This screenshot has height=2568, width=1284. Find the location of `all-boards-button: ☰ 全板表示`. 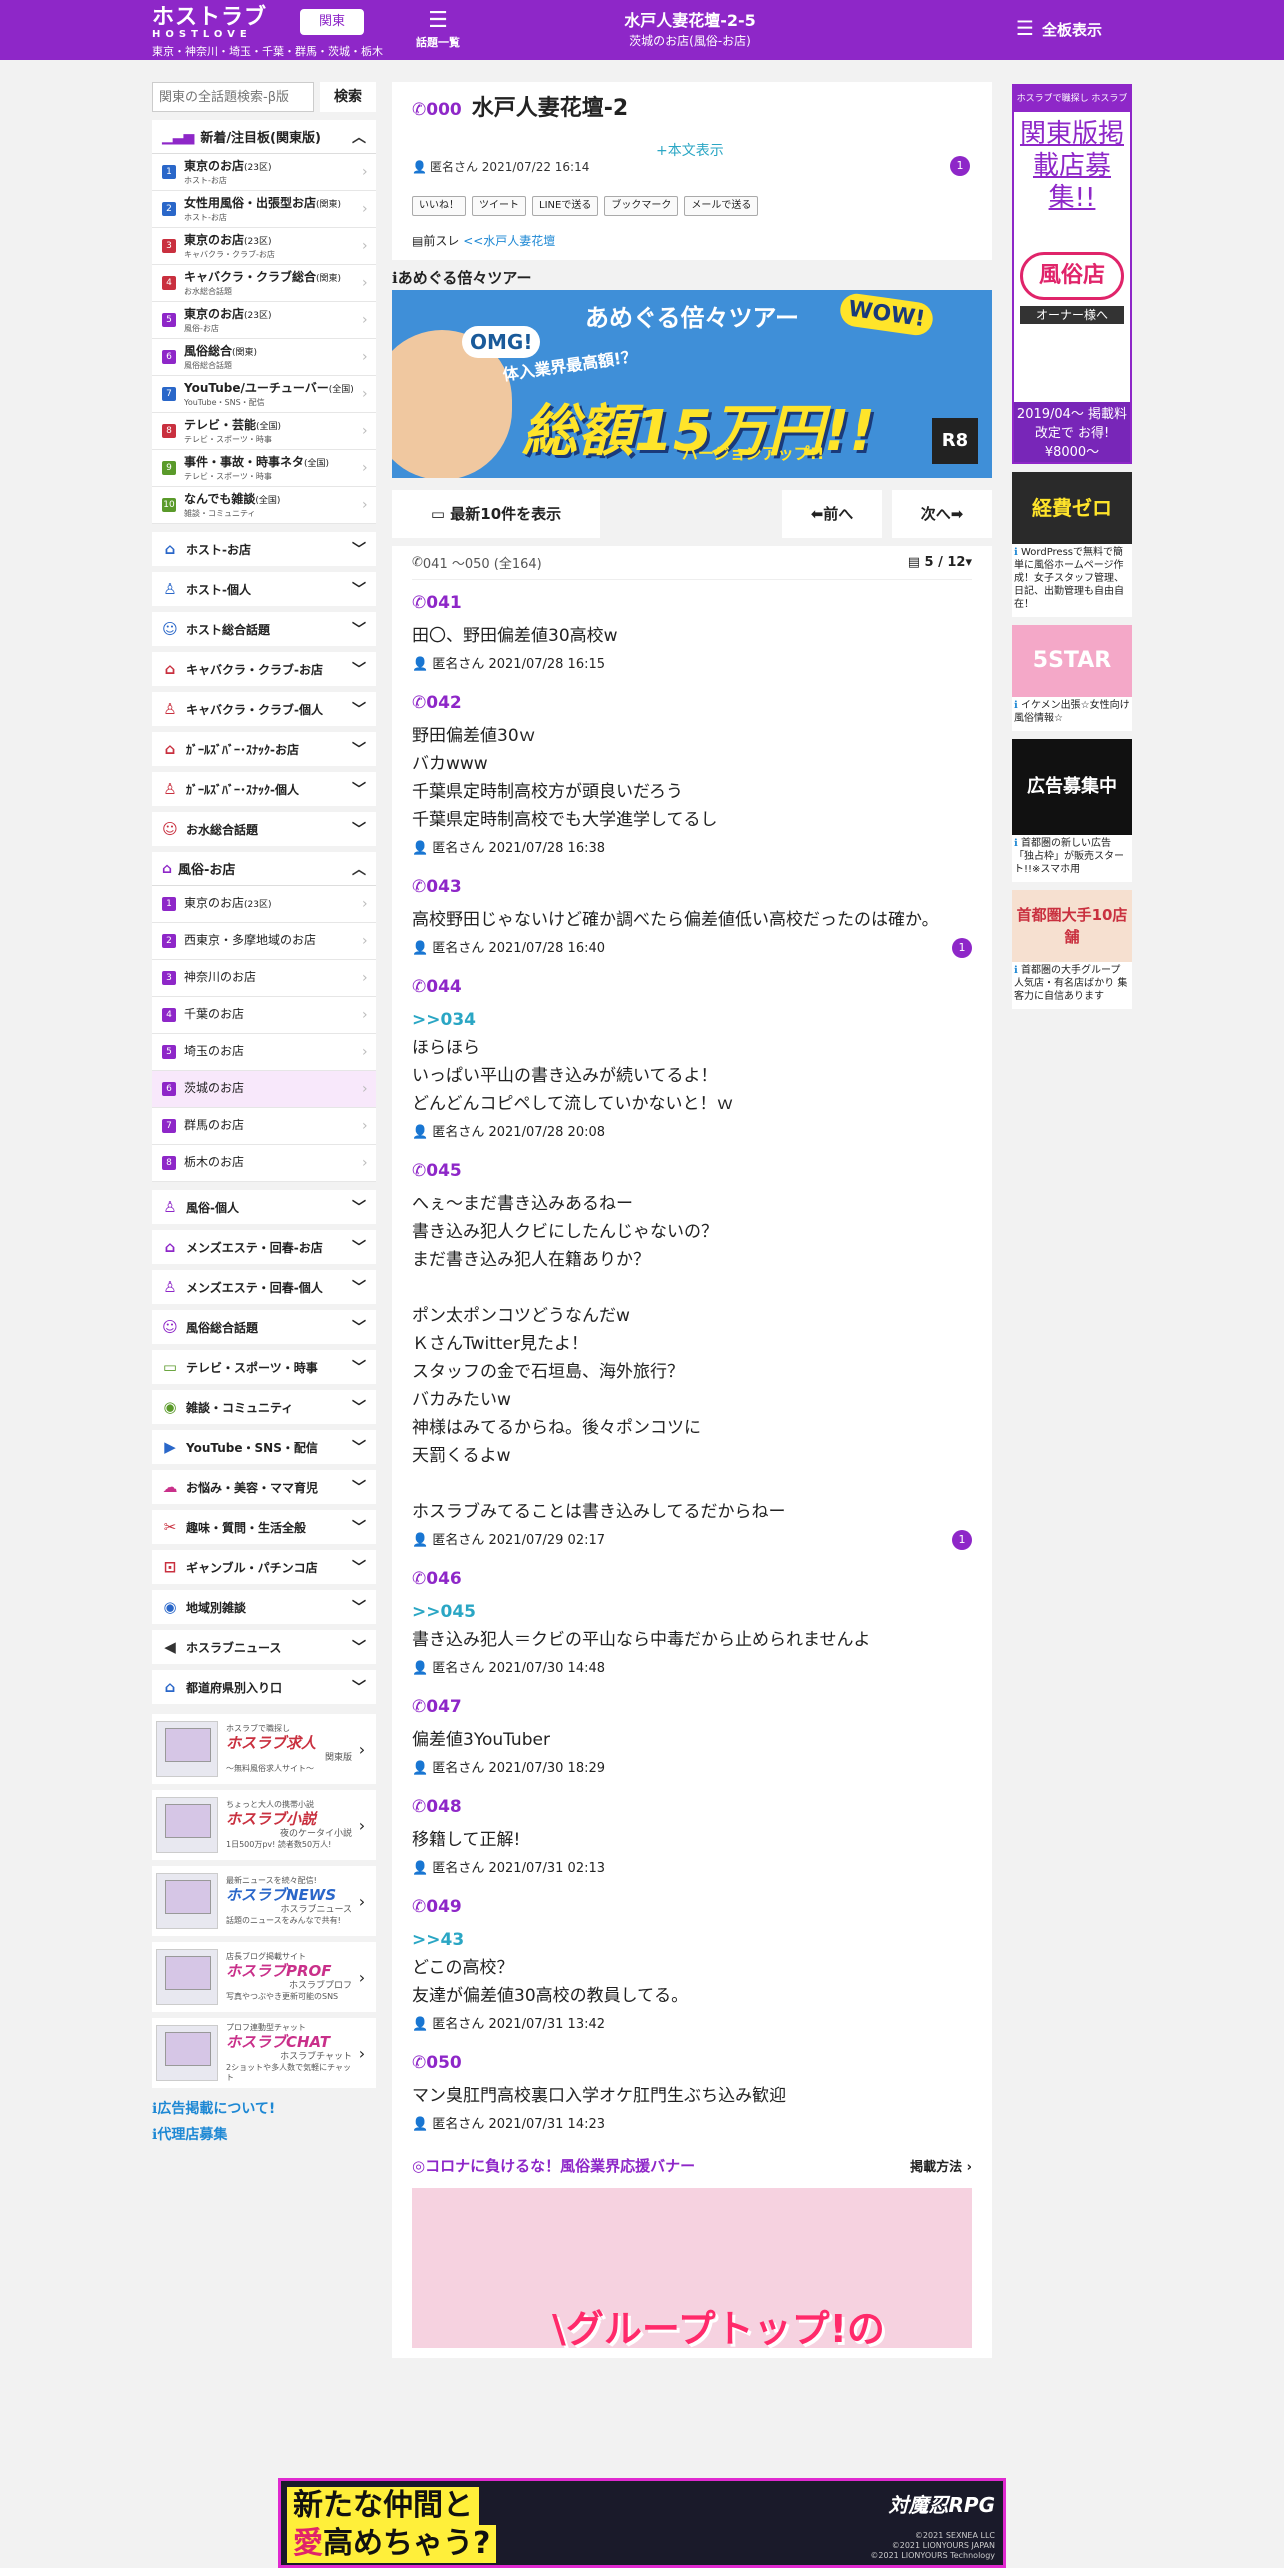

all-boards-button: ☰ 全板表示 is located at coordinates (1059, 28).